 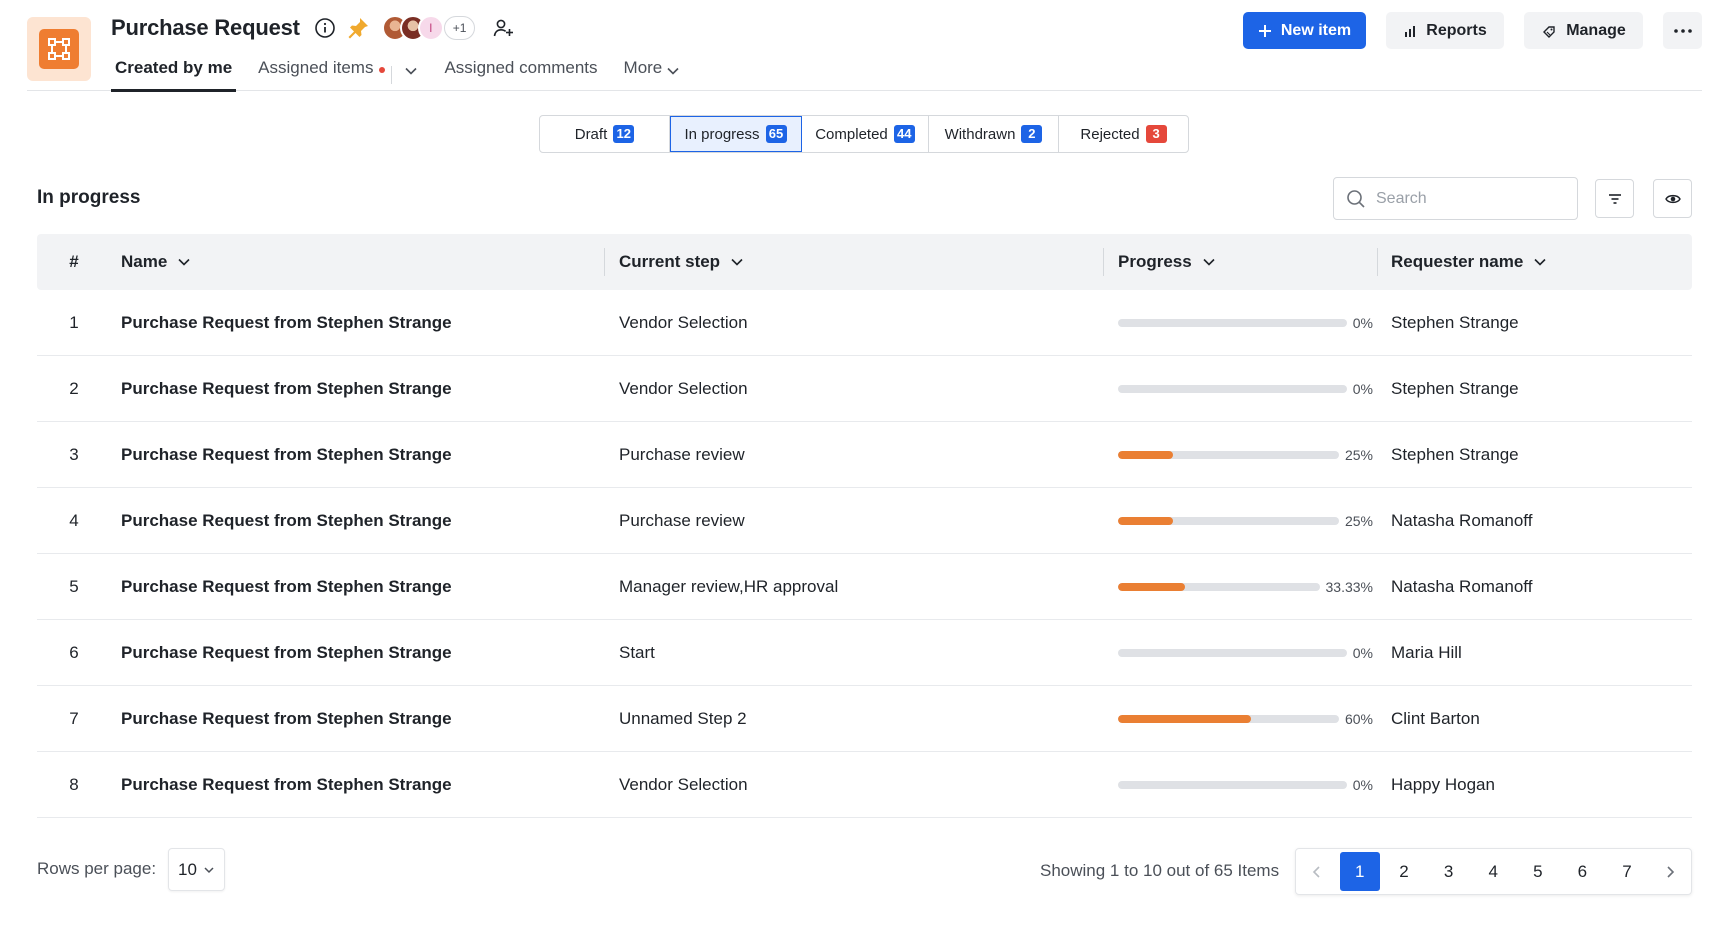 I want to click on column-header-name: Name, so click(x=156, y=262).